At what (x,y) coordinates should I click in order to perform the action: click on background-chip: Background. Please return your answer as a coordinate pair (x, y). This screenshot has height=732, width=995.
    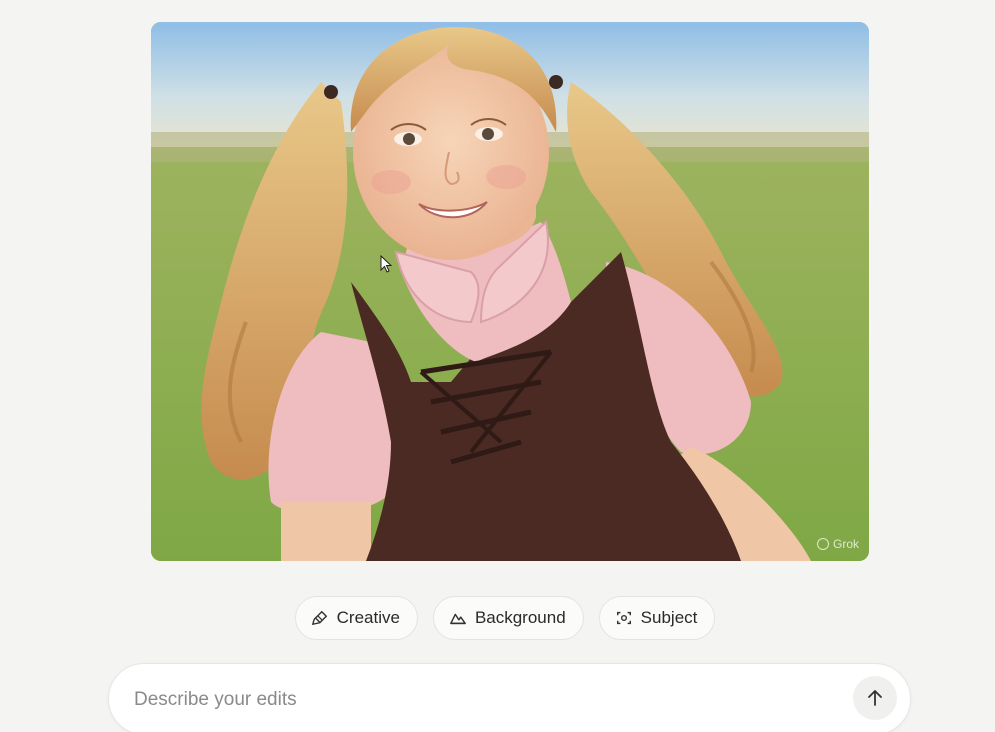
    Looking at the image, I should click on (508, 618).